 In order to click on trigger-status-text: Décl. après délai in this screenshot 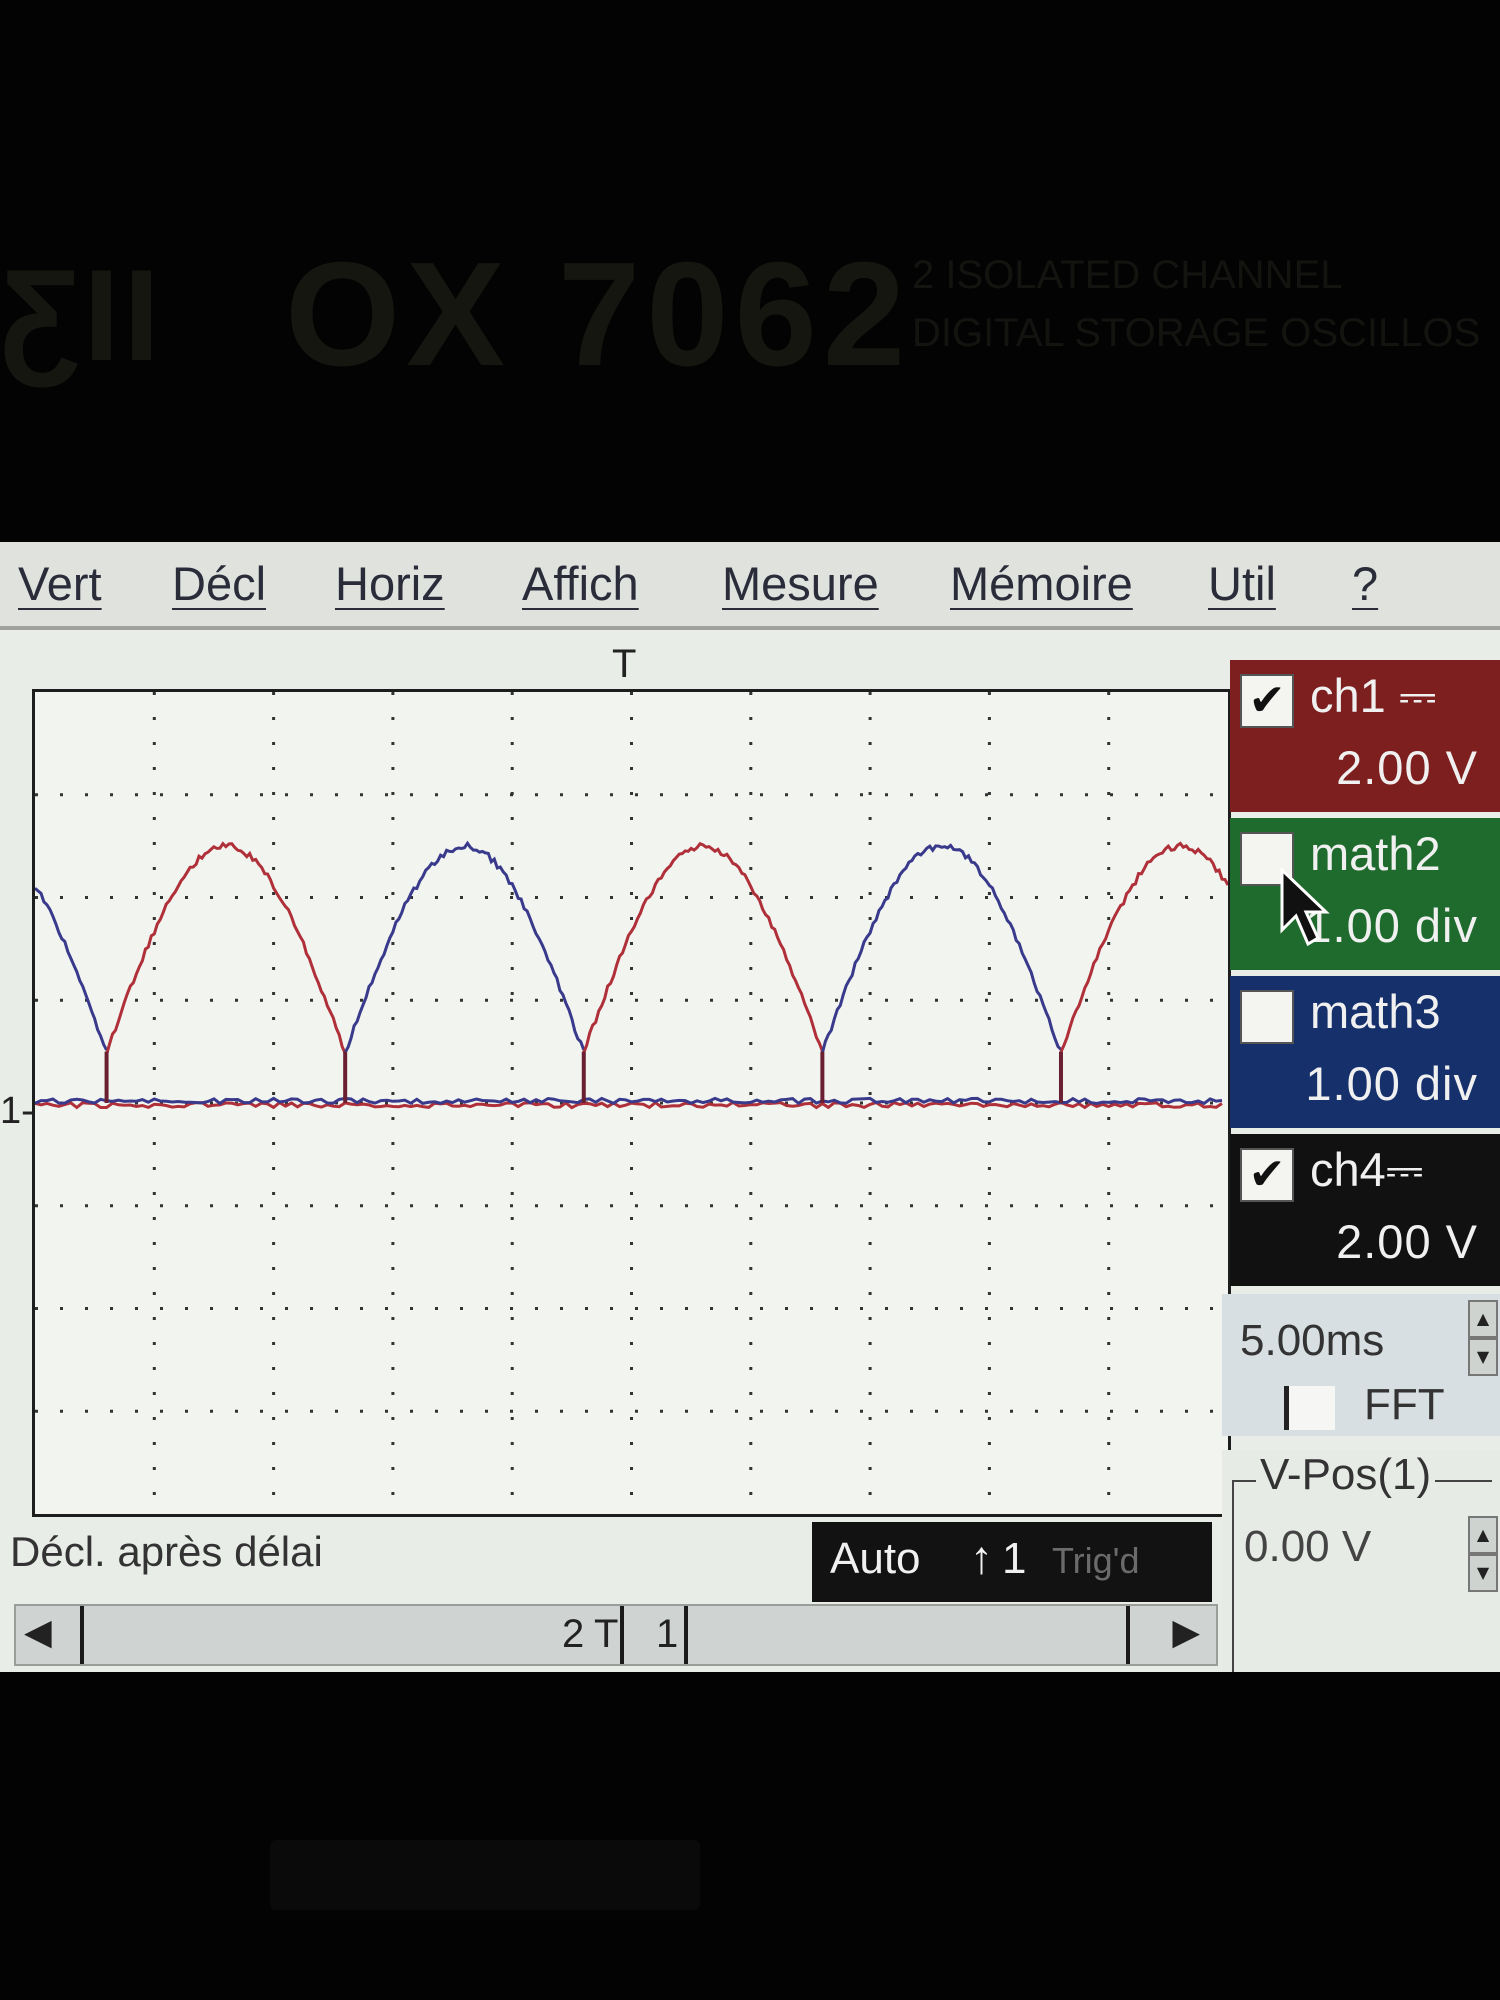, I will do `click(166, 1552)`.